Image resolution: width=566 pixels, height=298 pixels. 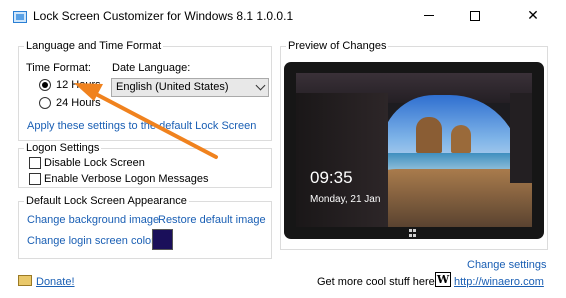 What do you see at coordinates (25, 280) in the screenshot?
I see `donate-icon` at bounding box center [25, 280].